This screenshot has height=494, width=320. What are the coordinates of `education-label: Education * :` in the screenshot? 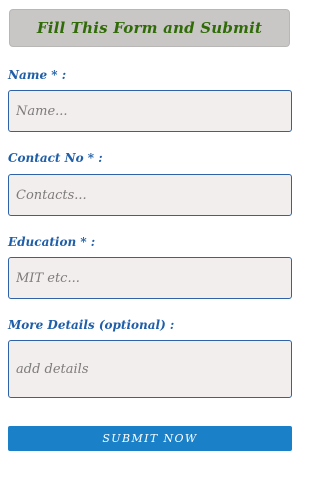 It's located at (52, 242).